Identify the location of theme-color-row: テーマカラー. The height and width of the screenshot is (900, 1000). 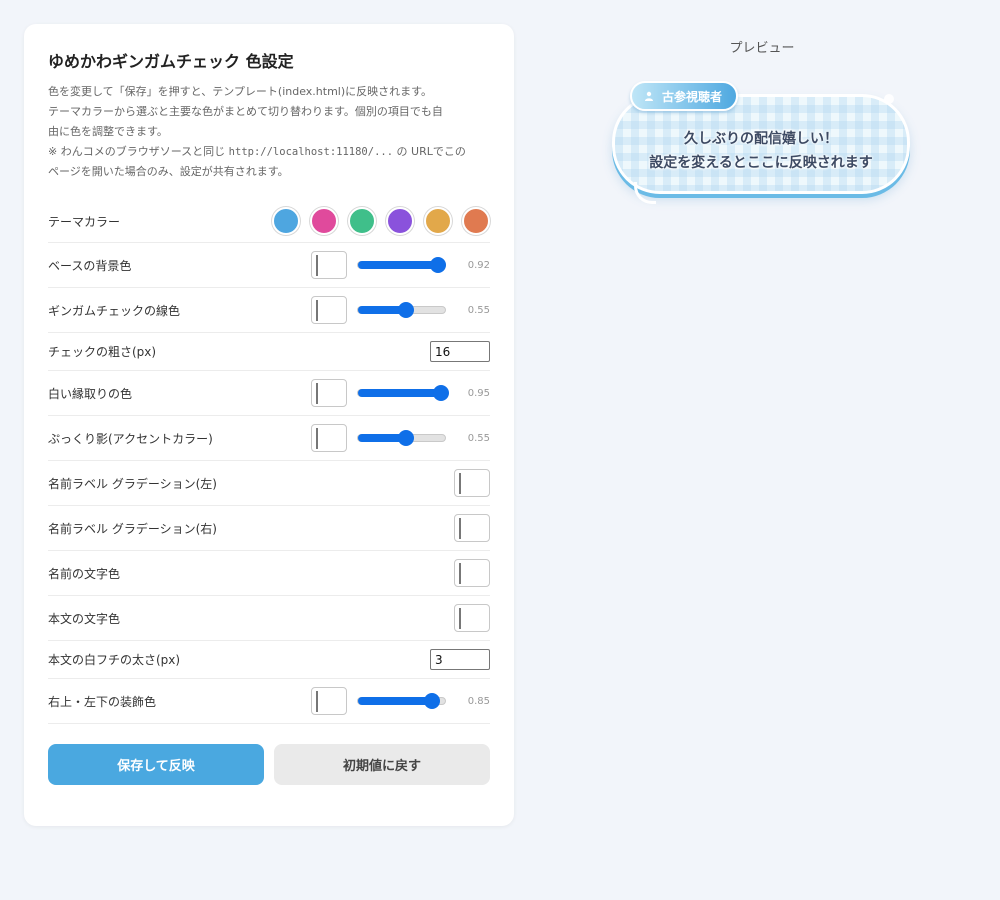
(269, 221).